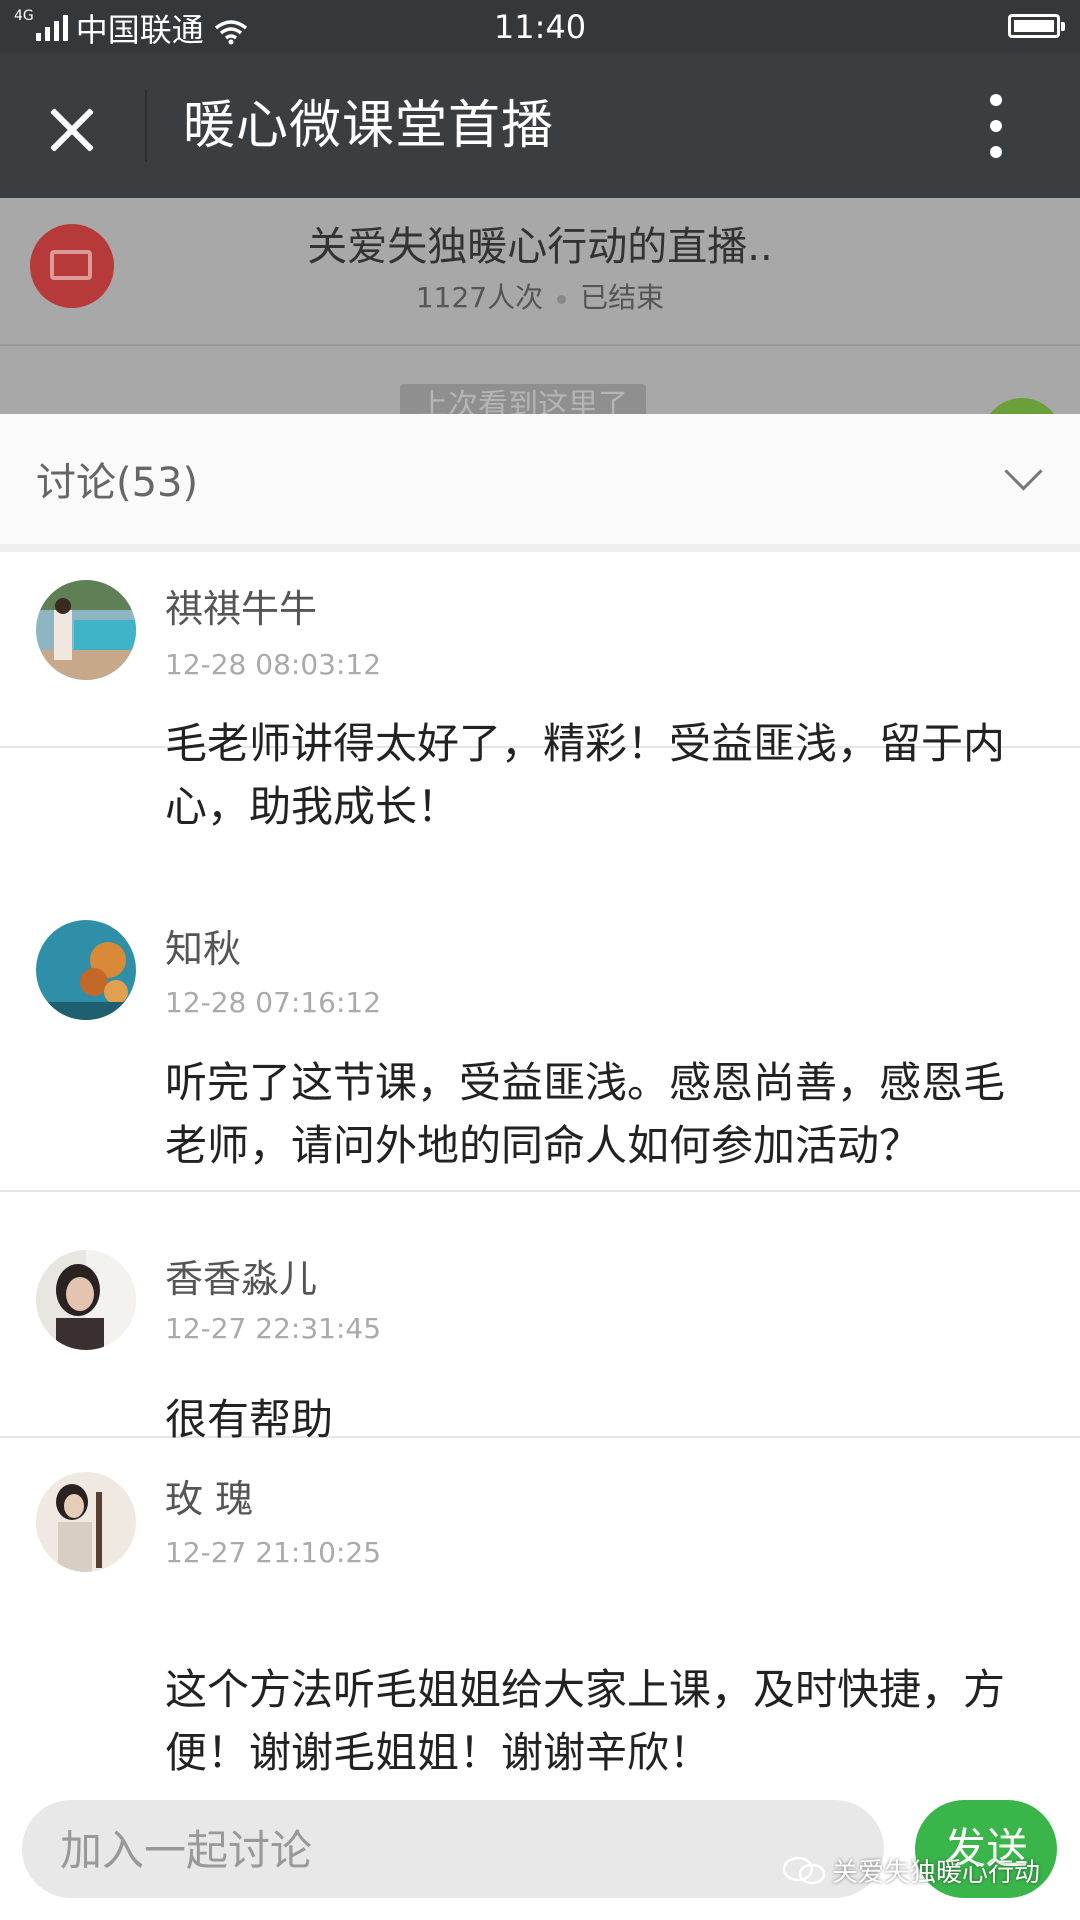  I want to click on nav-divider, so click(146, 126).